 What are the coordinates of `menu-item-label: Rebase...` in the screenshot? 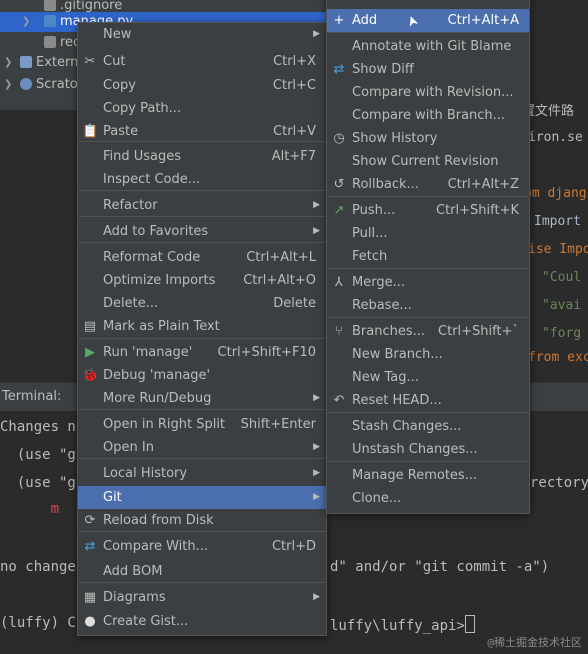 It's located at (382, 305).